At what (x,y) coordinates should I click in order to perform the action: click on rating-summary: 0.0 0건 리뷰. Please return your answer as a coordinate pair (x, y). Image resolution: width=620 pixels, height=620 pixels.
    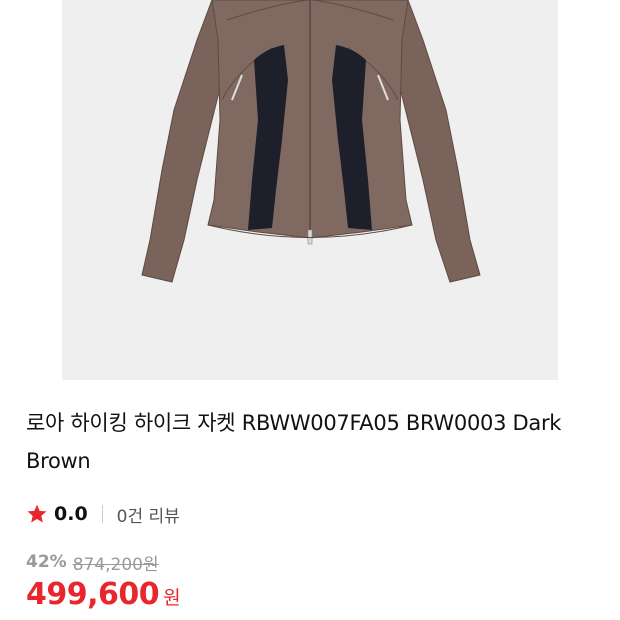
    Looking at the image, I should click on (103, 514).